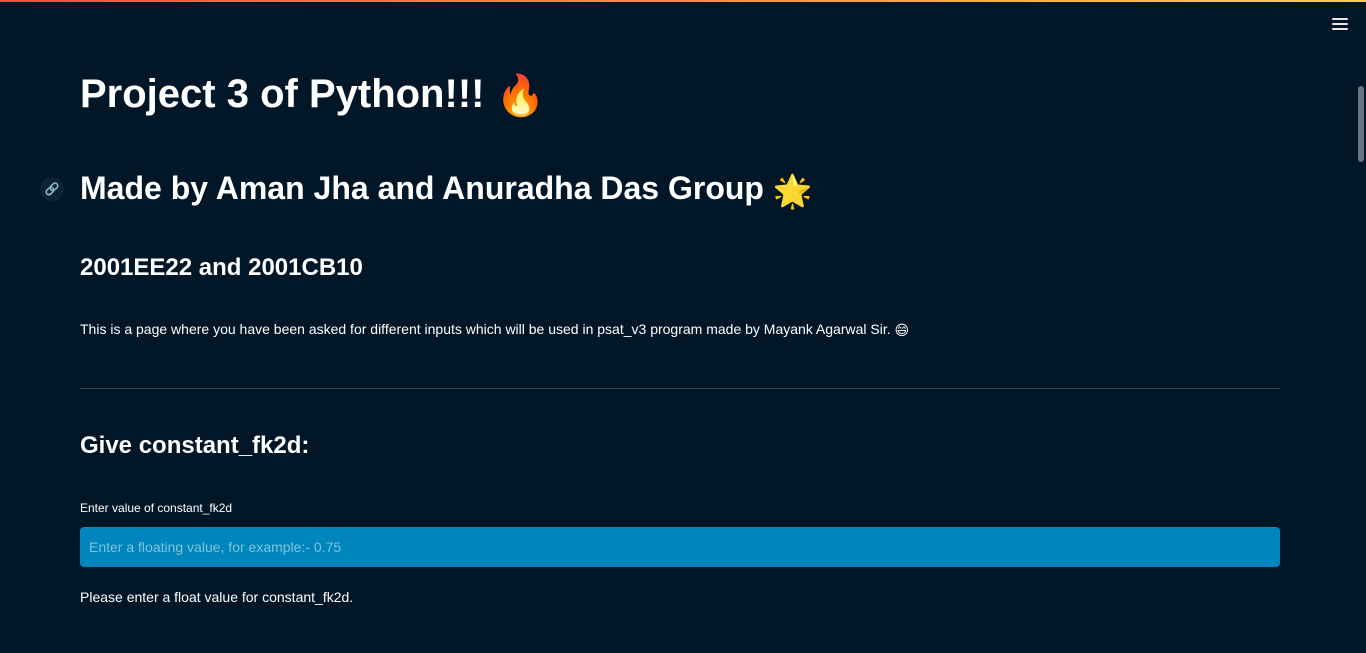  I want to click on link-icon: 🔗, so click(52, 189).